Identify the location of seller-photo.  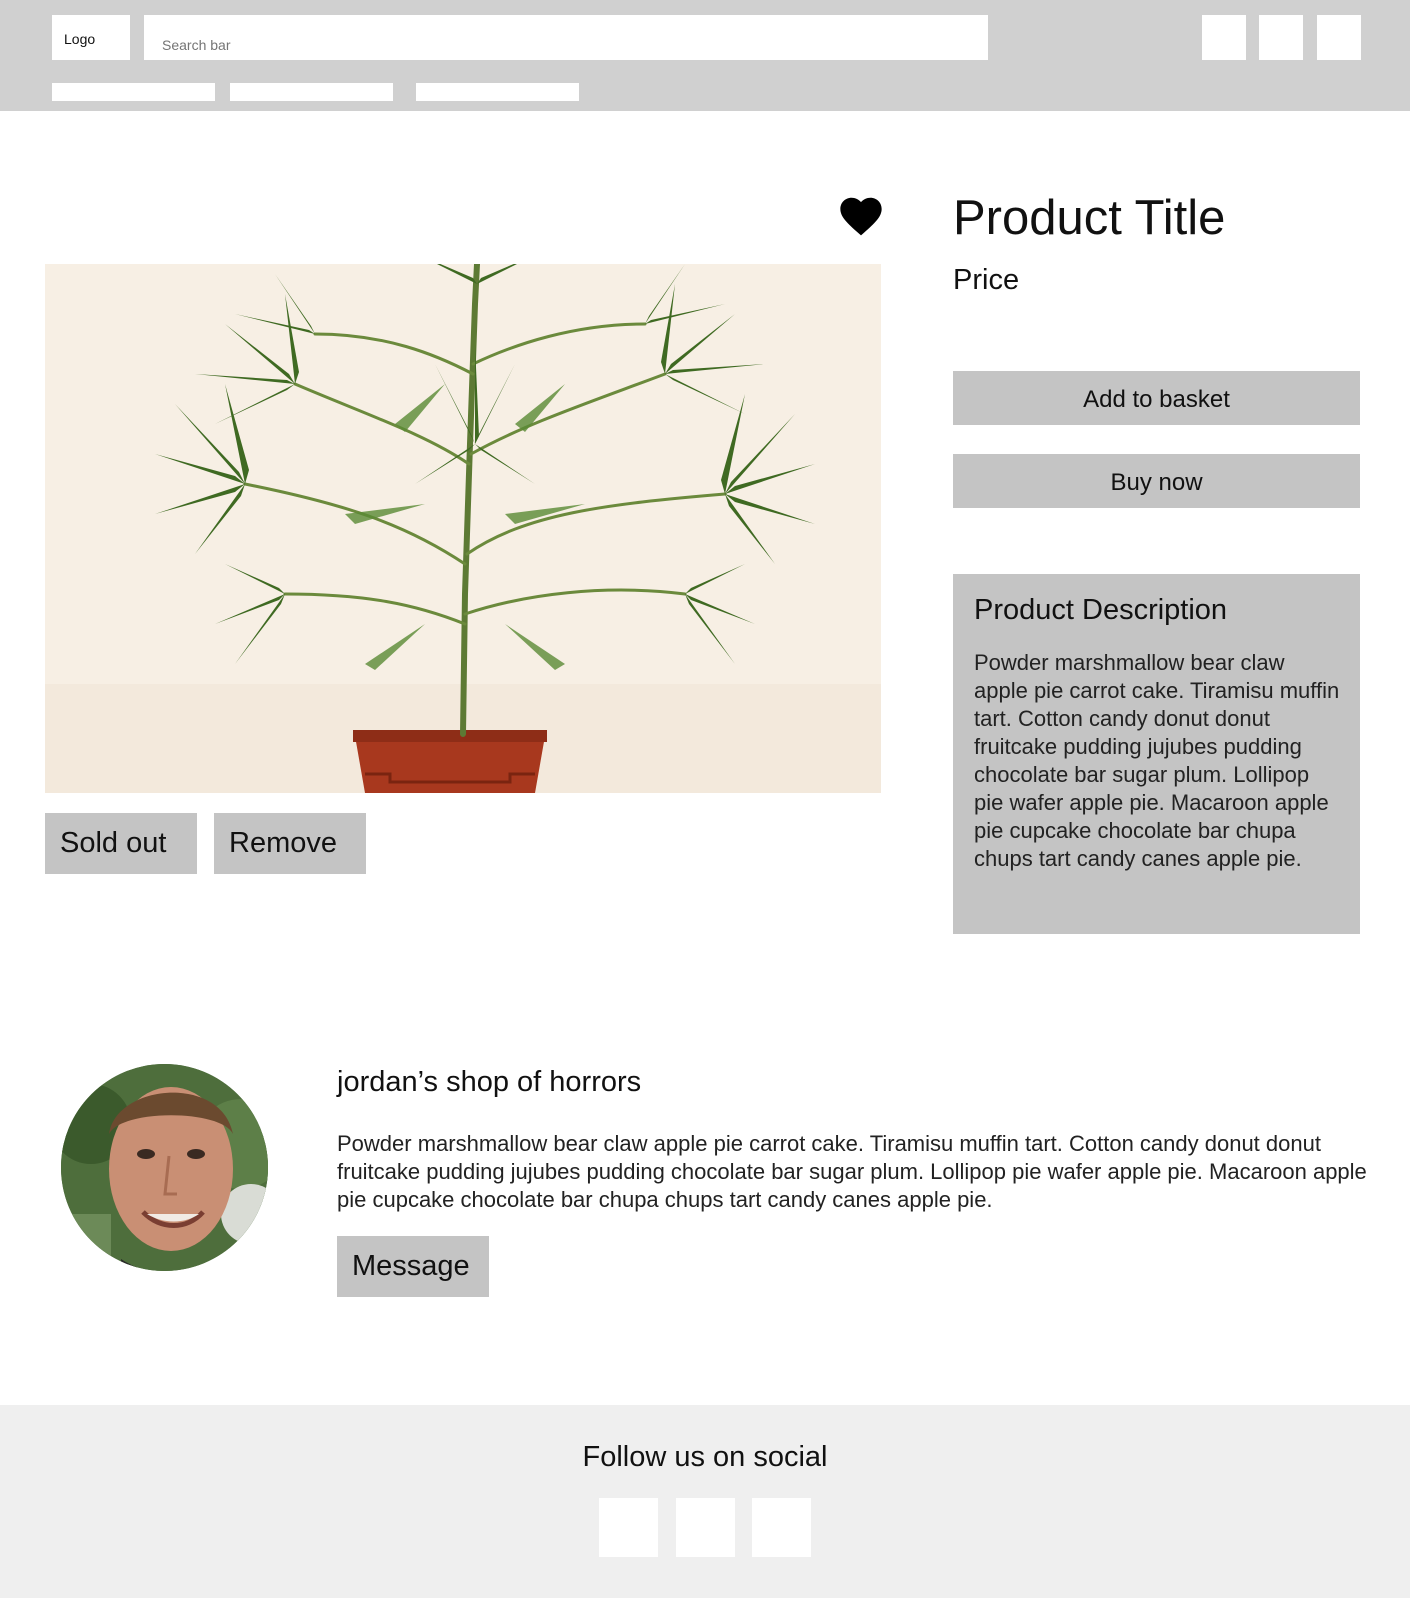
(164, 1167).